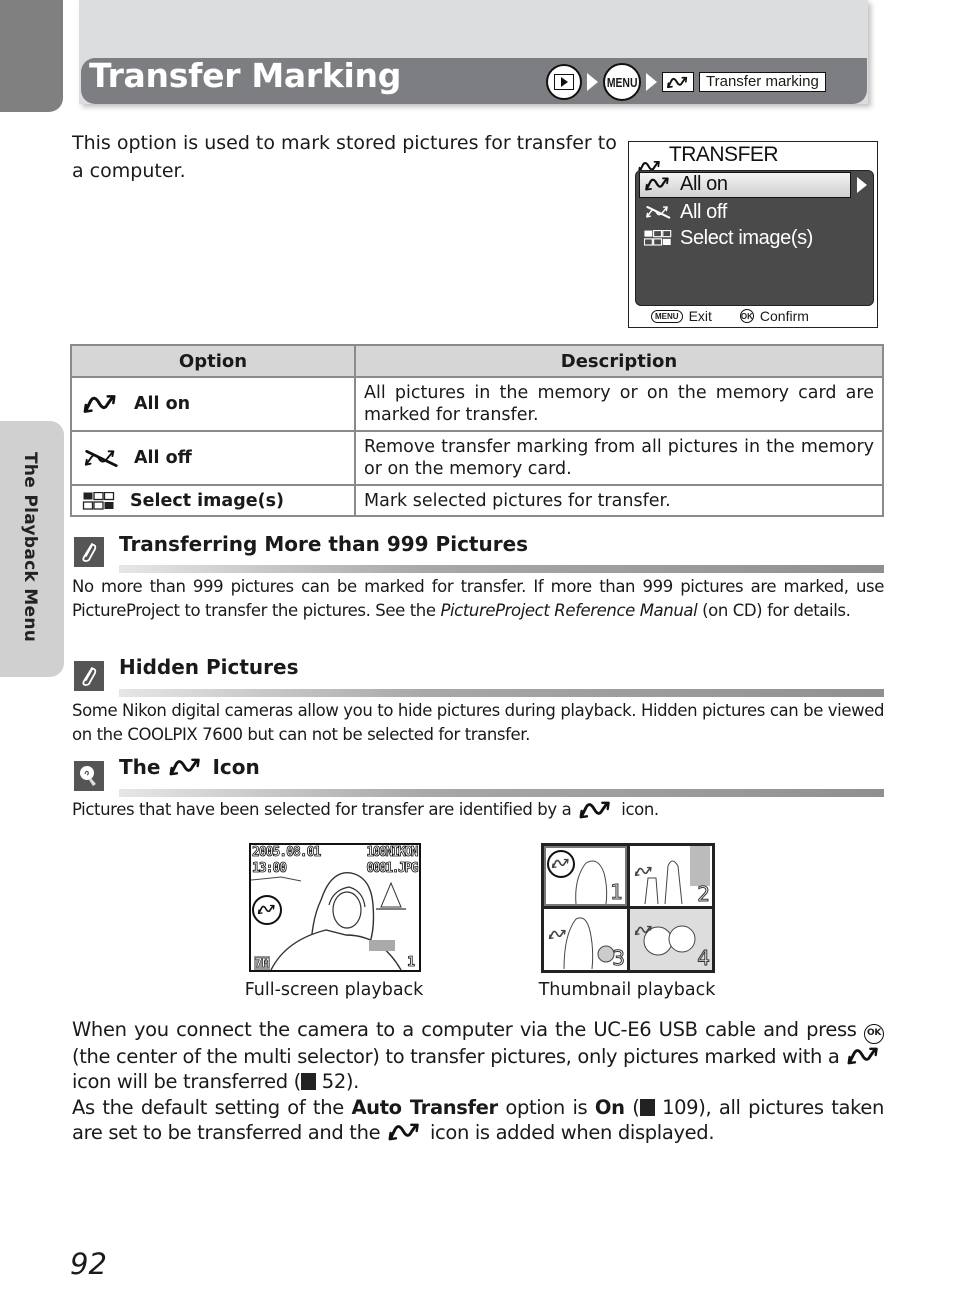 This screenshot has width=954, height=1314. What do you see at coordinates (704, 183) in the screenshot?
I see `lcd-menu-item-label: All on` at bounding box center [704, 183].